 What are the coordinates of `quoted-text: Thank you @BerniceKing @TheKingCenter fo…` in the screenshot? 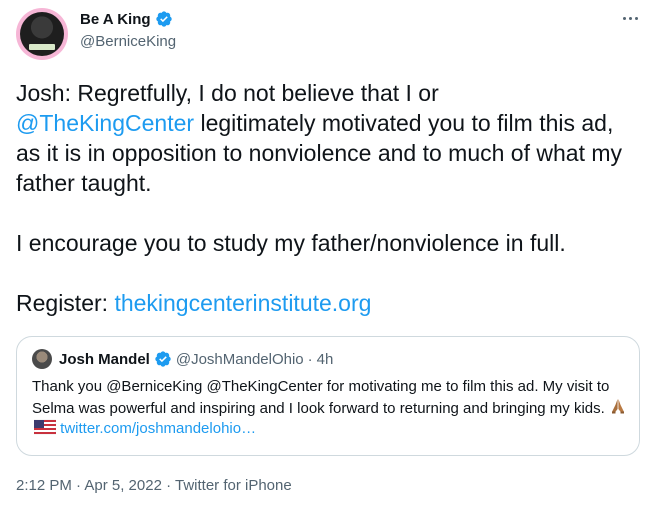 It's located at (329, 408).